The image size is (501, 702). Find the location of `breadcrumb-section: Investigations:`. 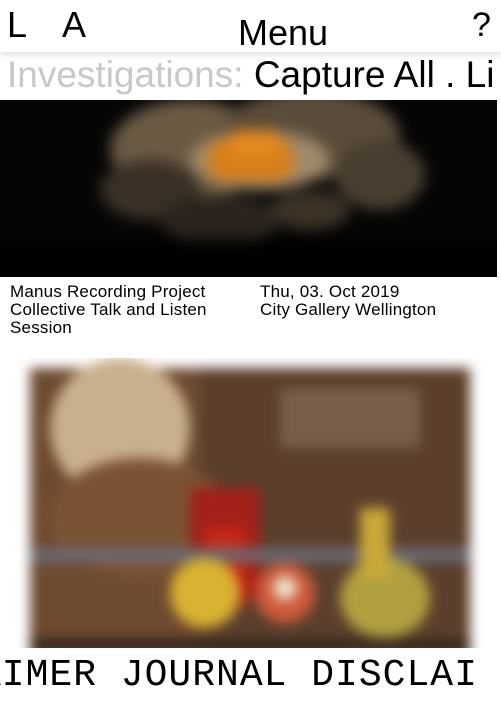

breadcrumb-section: Investigations: is located at coordinates (122, 74).